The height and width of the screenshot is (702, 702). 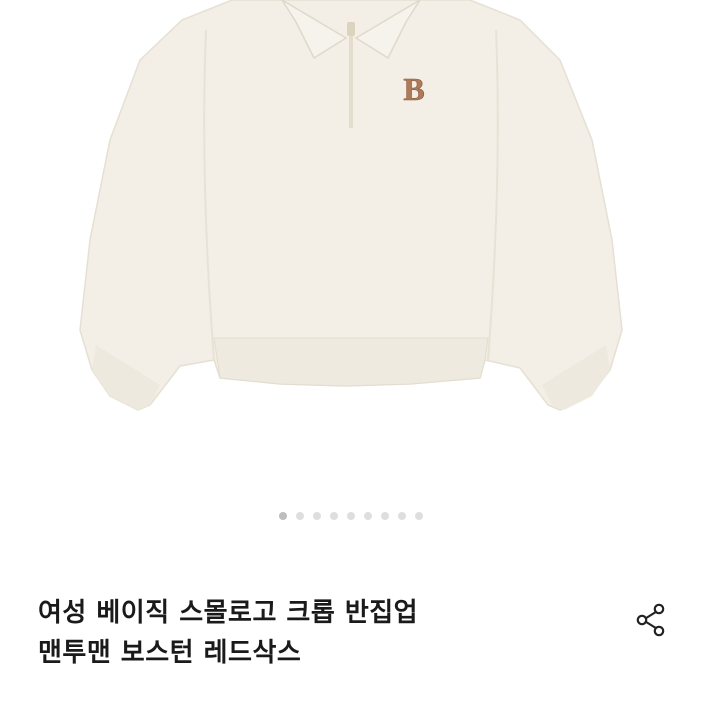 I want to click on gallery-pagination, so click(x=351, y=516).